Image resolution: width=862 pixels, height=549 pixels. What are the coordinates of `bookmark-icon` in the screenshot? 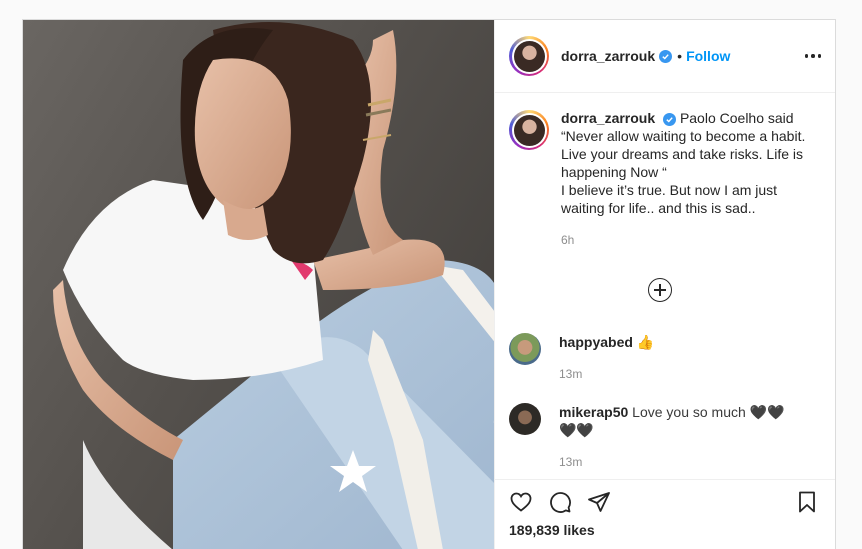 It's located at (808, 503).